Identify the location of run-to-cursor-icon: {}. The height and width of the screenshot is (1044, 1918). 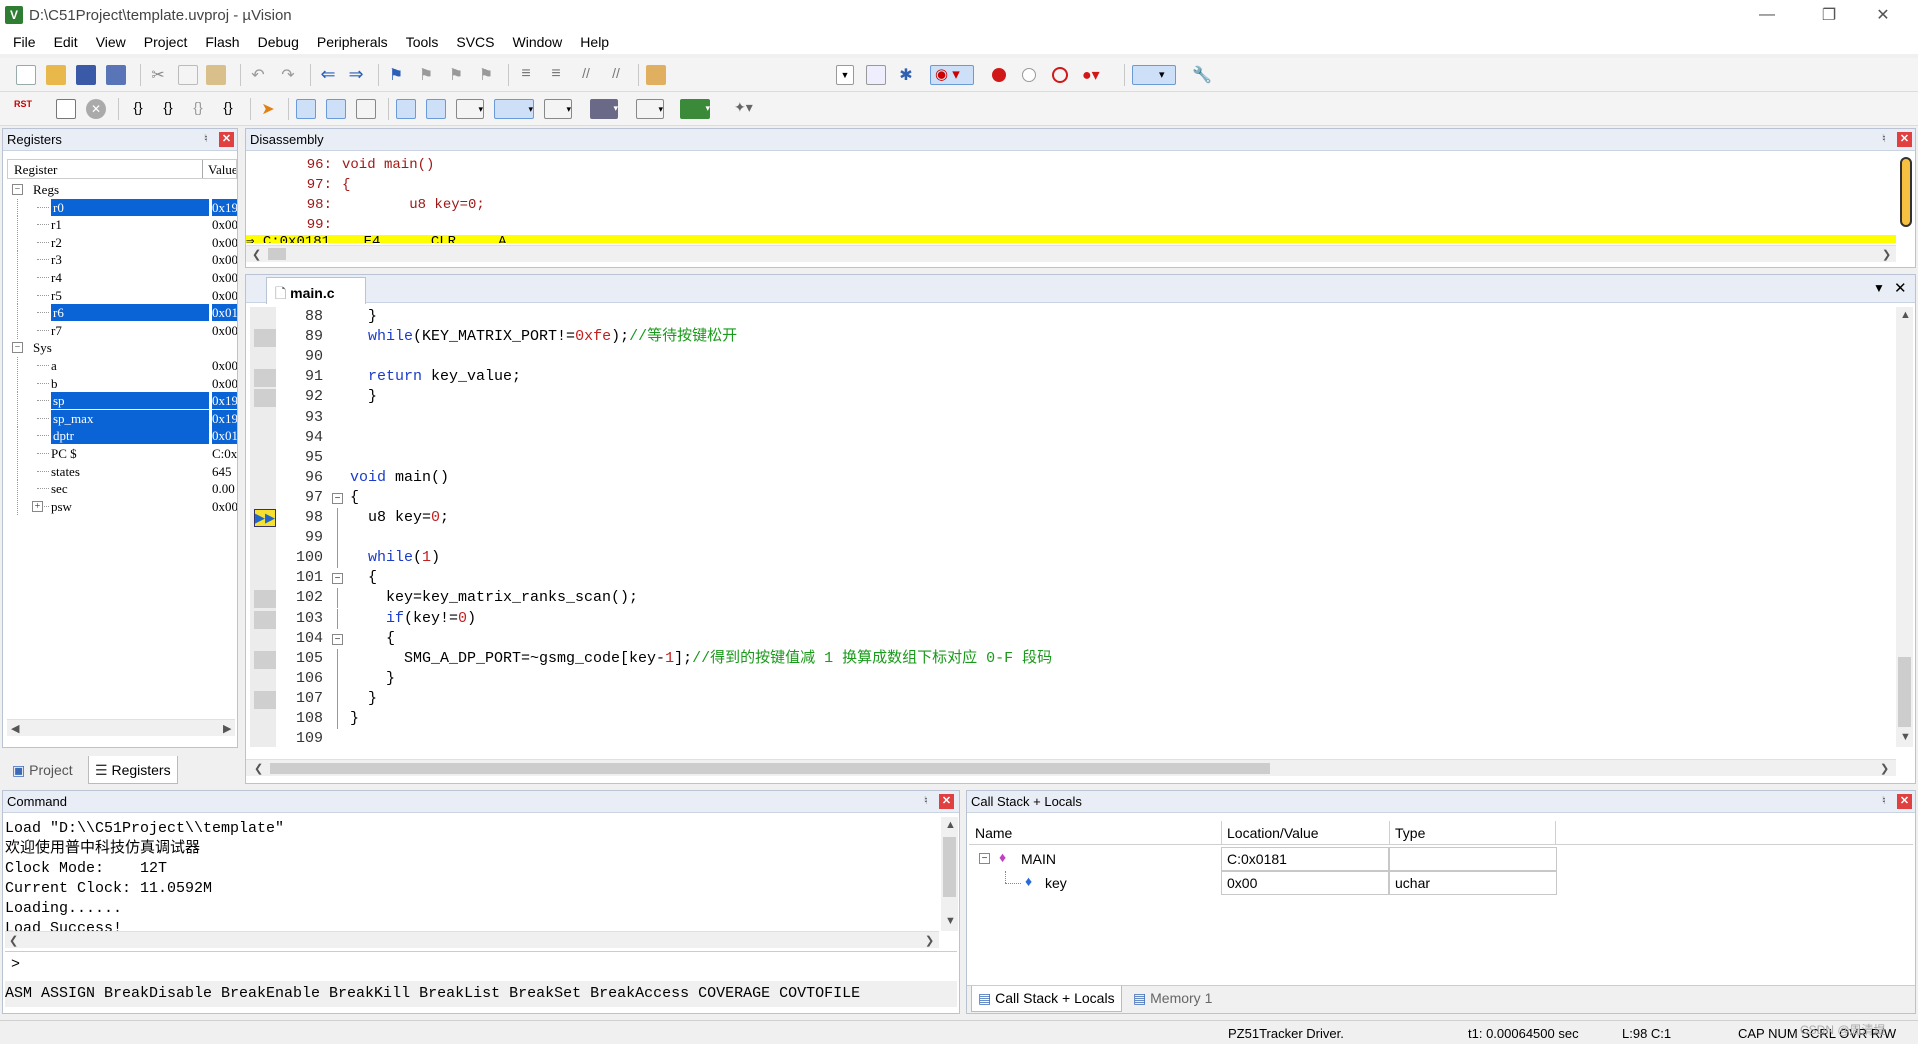
(228, 109).